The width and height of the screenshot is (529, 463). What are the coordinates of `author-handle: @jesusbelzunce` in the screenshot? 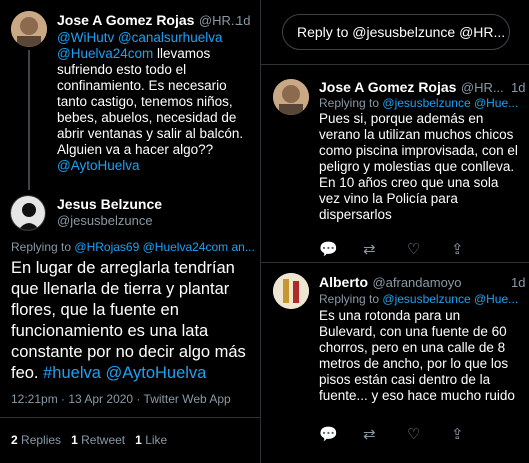 It's located at (105, 220).